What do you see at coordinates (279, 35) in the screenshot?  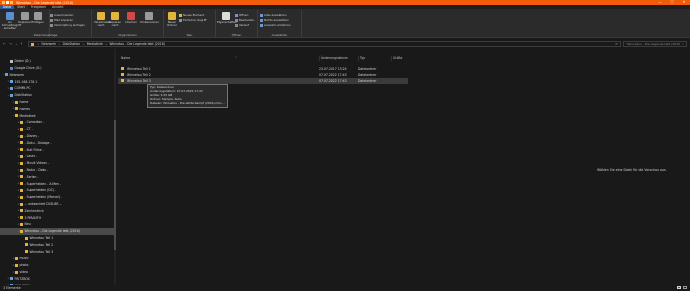 I see `select-group-label: Auswählen` at bounding box center [279, 35].